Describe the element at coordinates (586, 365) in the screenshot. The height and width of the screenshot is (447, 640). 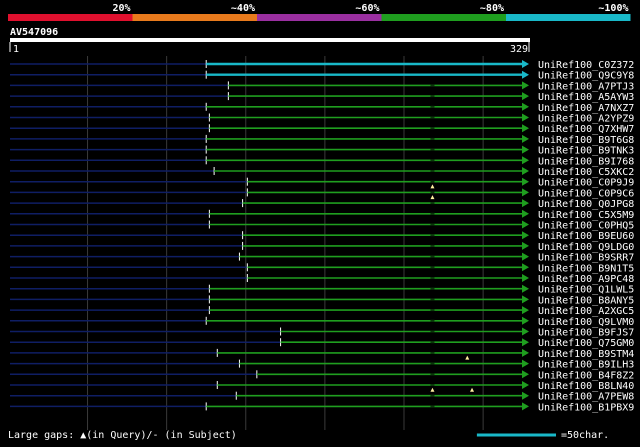
I see `hit-label: UniRef100_B9ILH3` at that location.